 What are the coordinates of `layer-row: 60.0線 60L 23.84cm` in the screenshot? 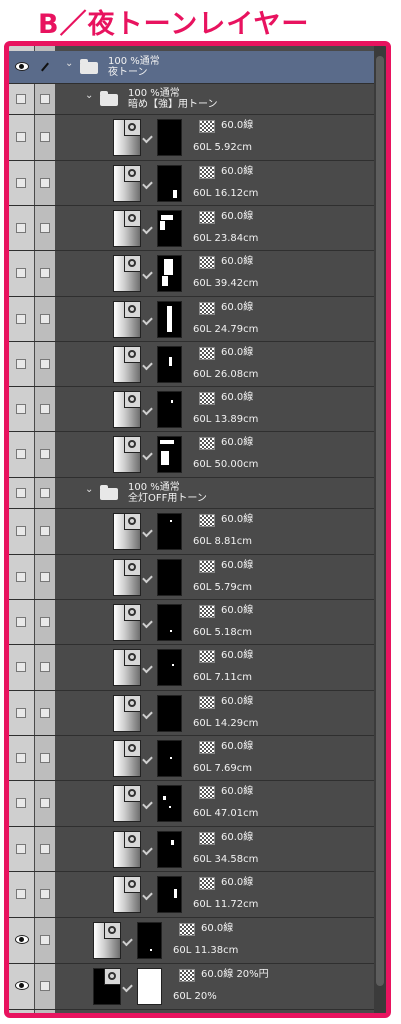 It's located at (191, 228).